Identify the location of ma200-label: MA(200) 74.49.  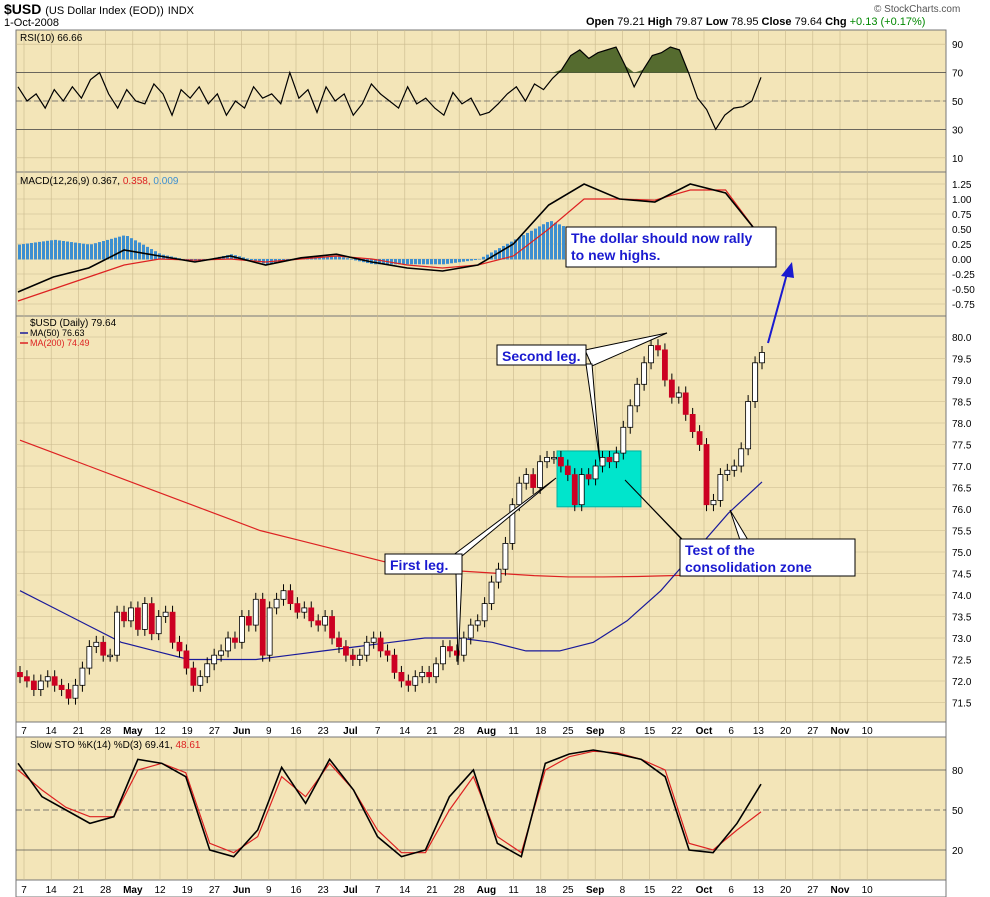
(60, 343).